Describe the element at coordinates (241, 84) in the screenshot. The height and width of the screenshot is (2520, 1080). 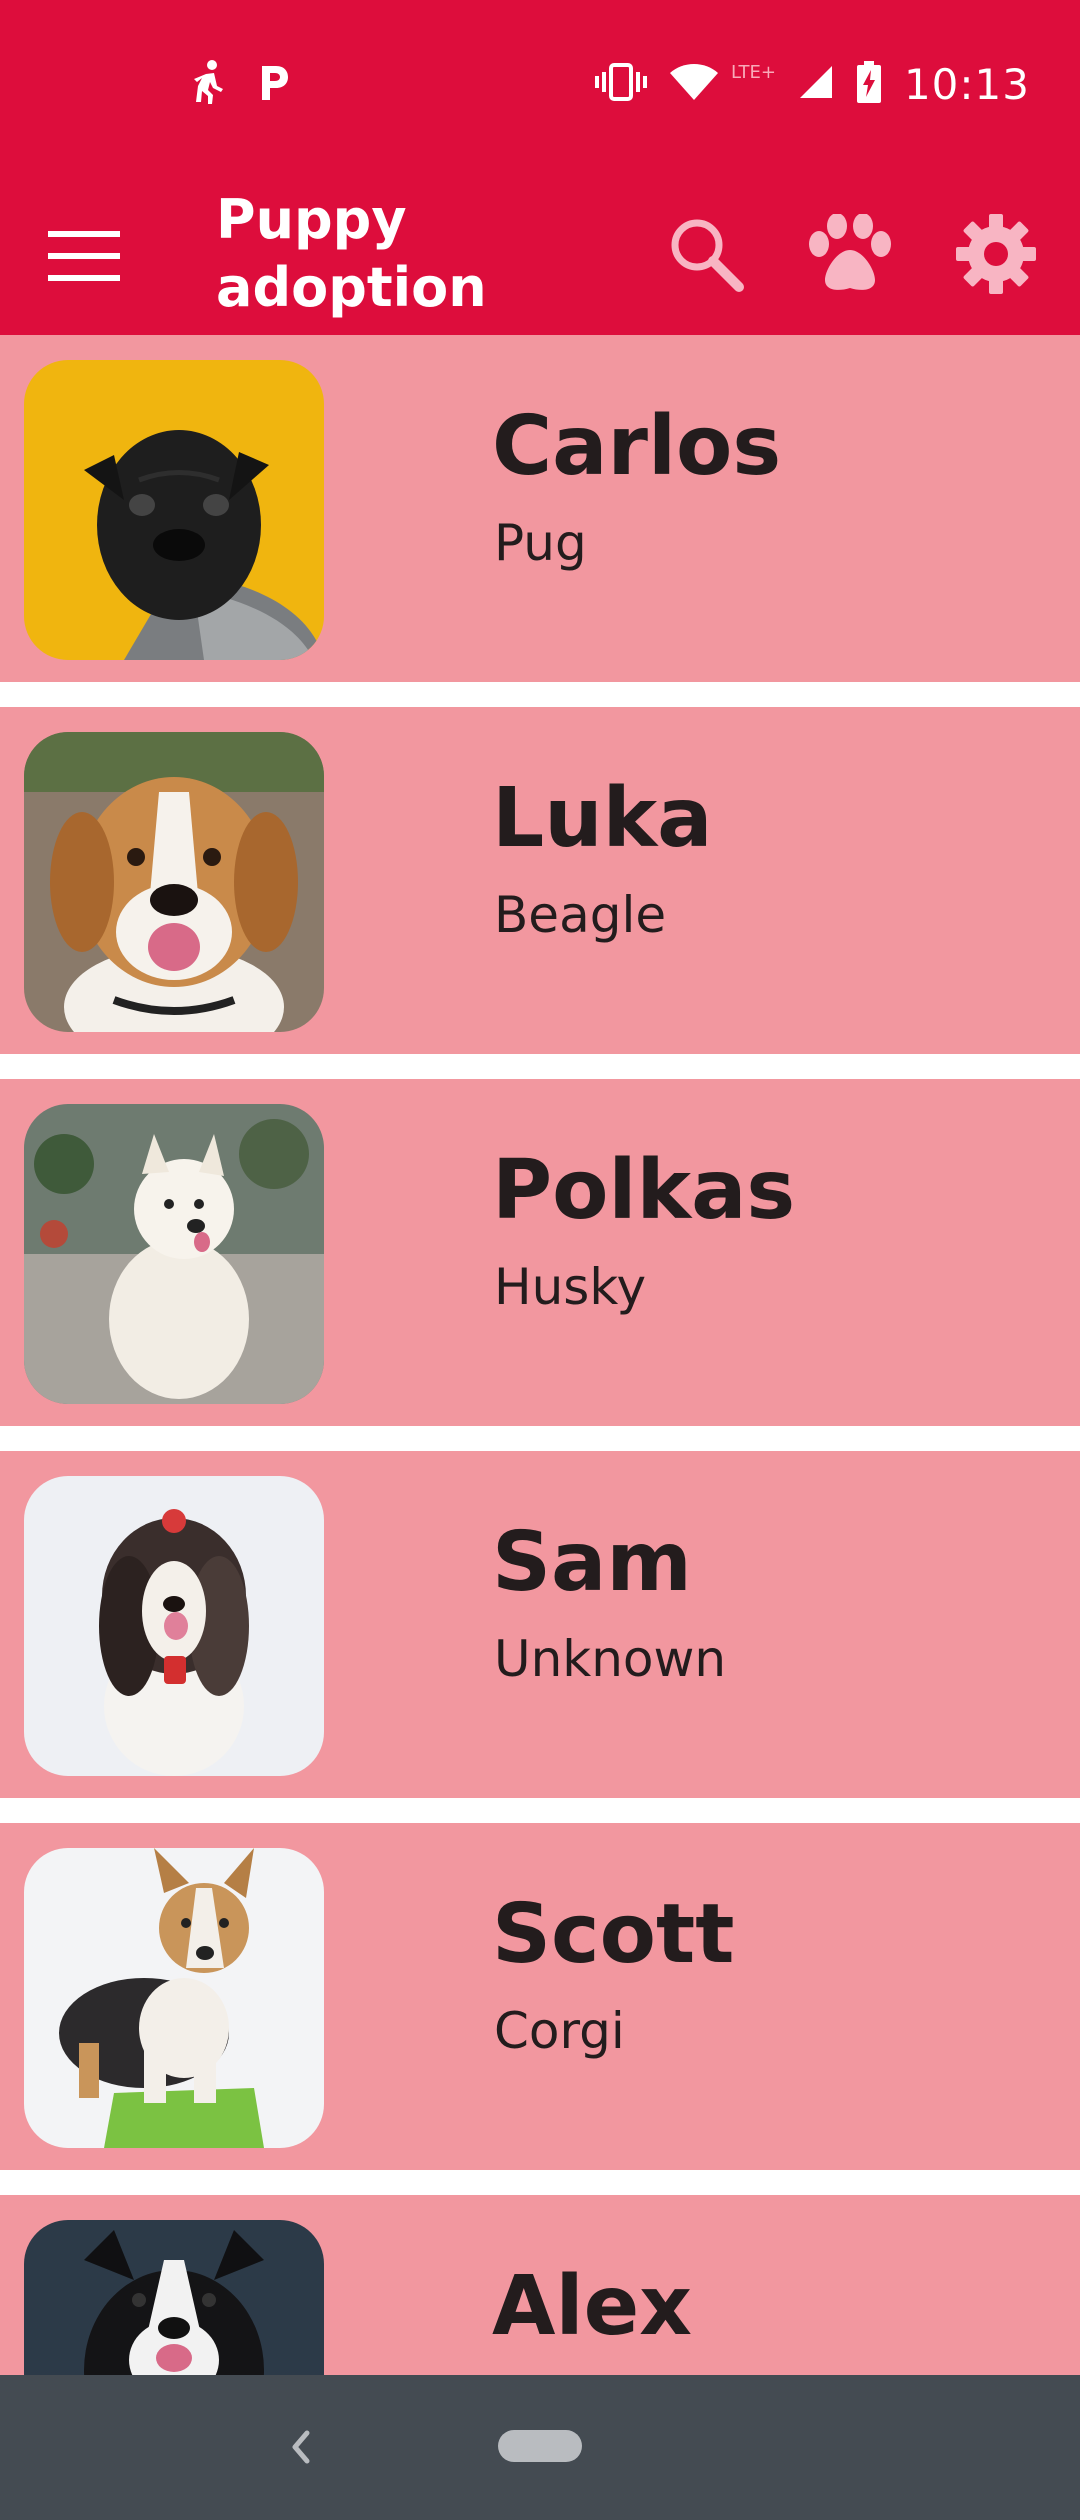
I see `status-left-icons` at that location.